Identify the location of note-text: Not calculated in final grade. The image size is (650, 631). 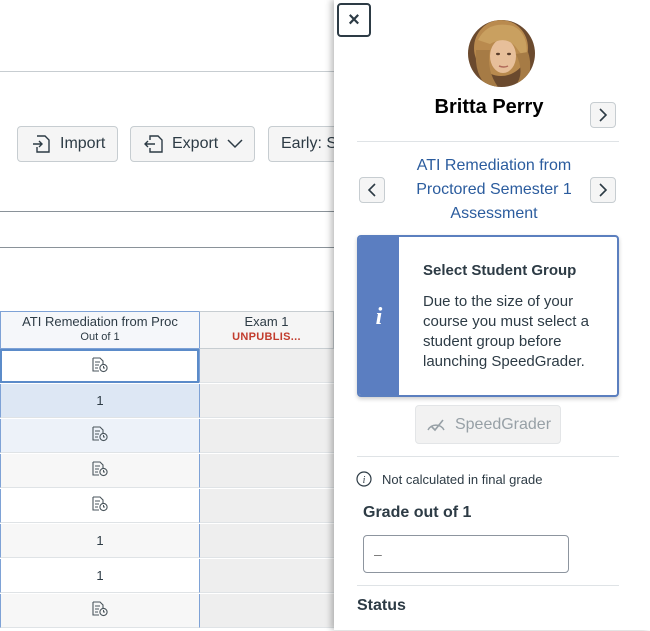
(462, 479).